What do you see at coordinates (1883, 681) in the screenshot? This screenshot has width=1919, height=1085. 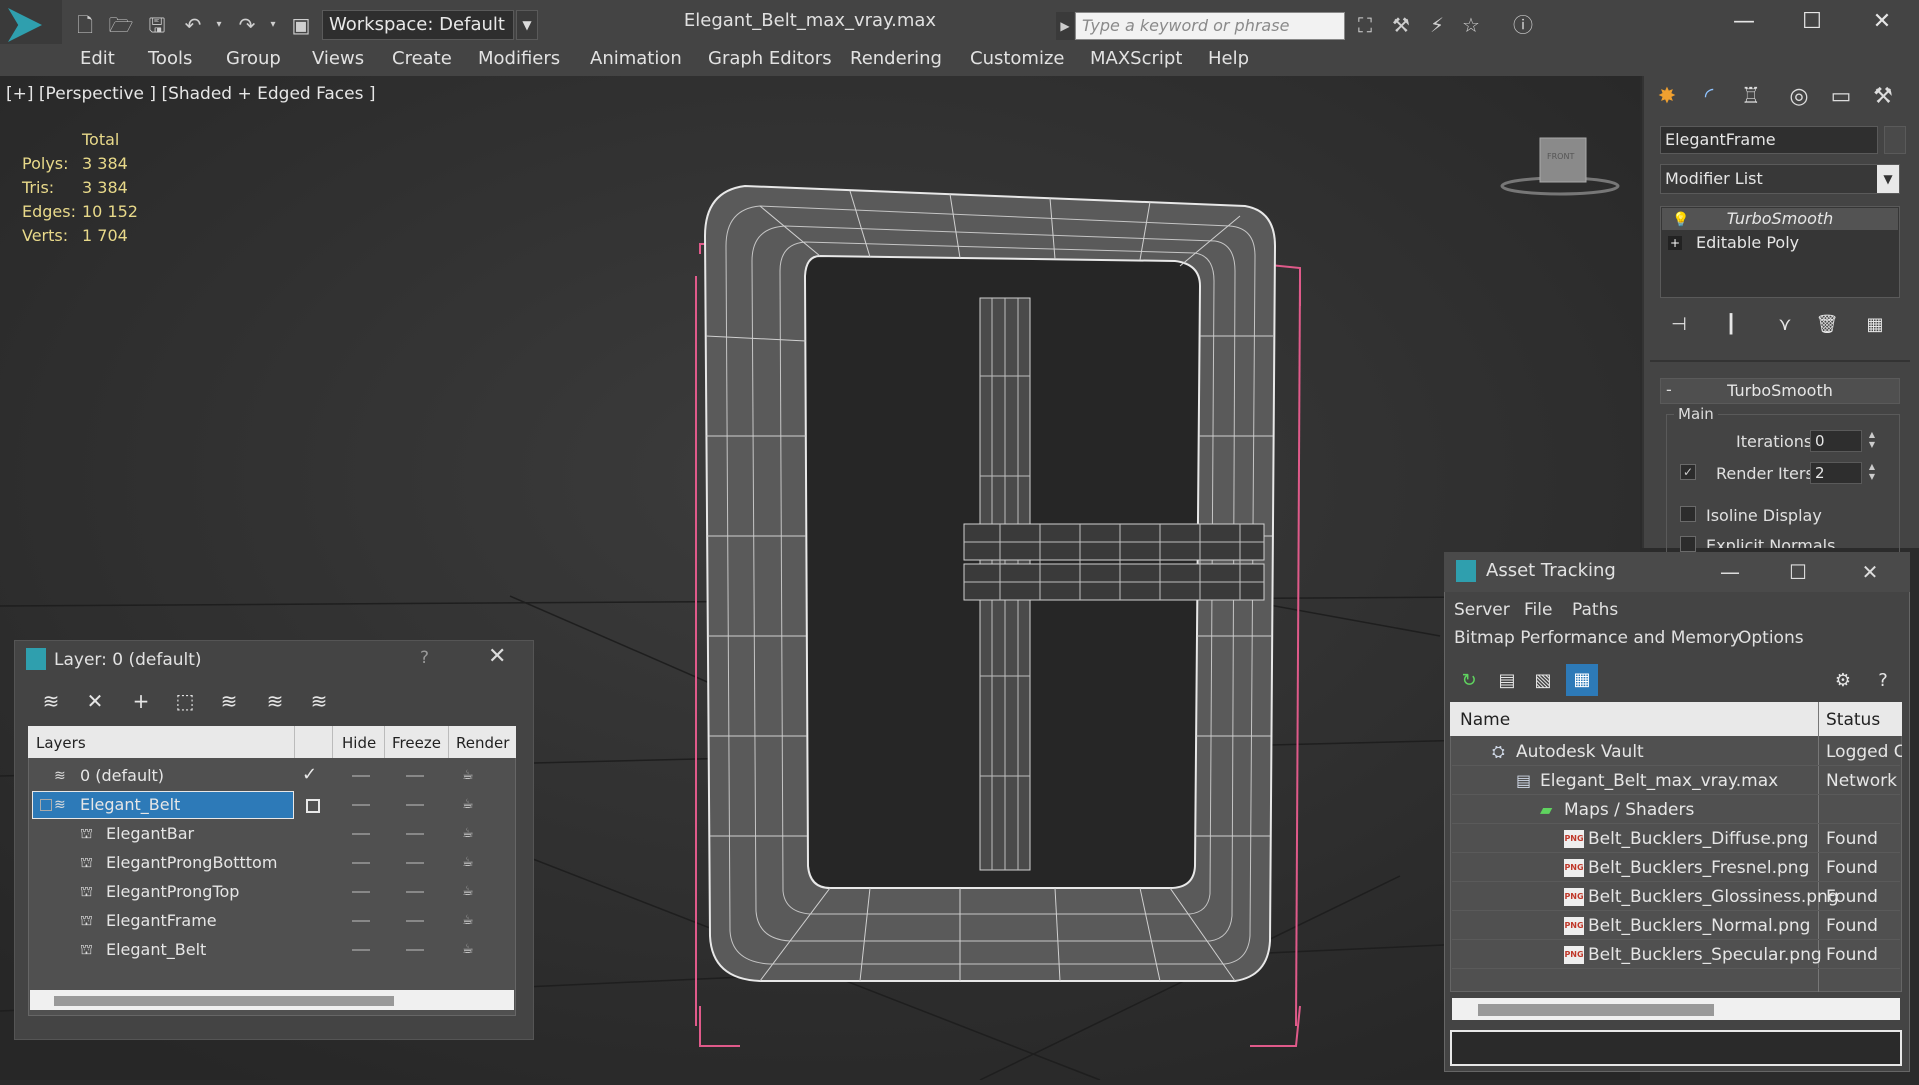 I see `asset-help-icon: ?` at bounding box center [1883, 681].